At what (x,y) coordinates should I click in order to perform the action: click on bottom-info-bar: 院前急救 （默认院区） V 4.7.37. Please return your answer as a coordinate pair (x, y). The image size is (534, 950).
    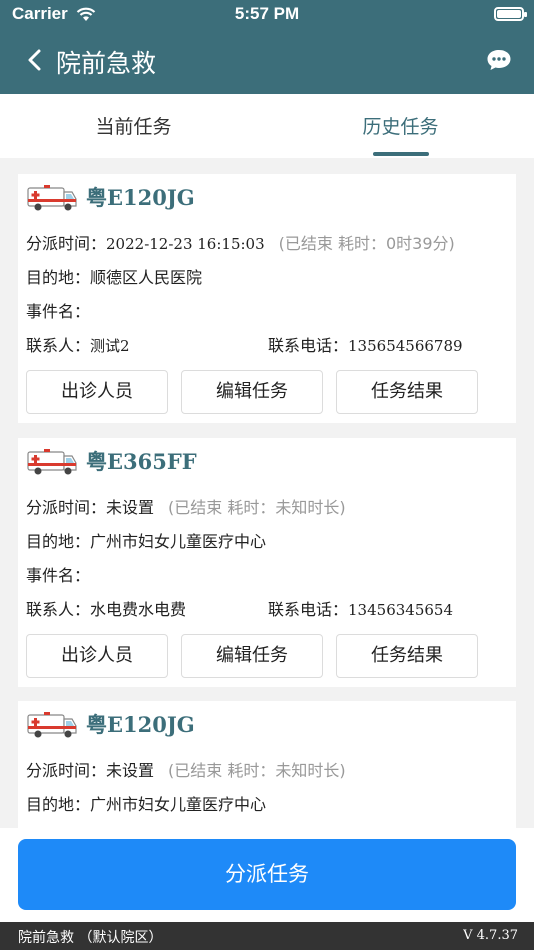
    Looking at the image, I should click on (267, 936).